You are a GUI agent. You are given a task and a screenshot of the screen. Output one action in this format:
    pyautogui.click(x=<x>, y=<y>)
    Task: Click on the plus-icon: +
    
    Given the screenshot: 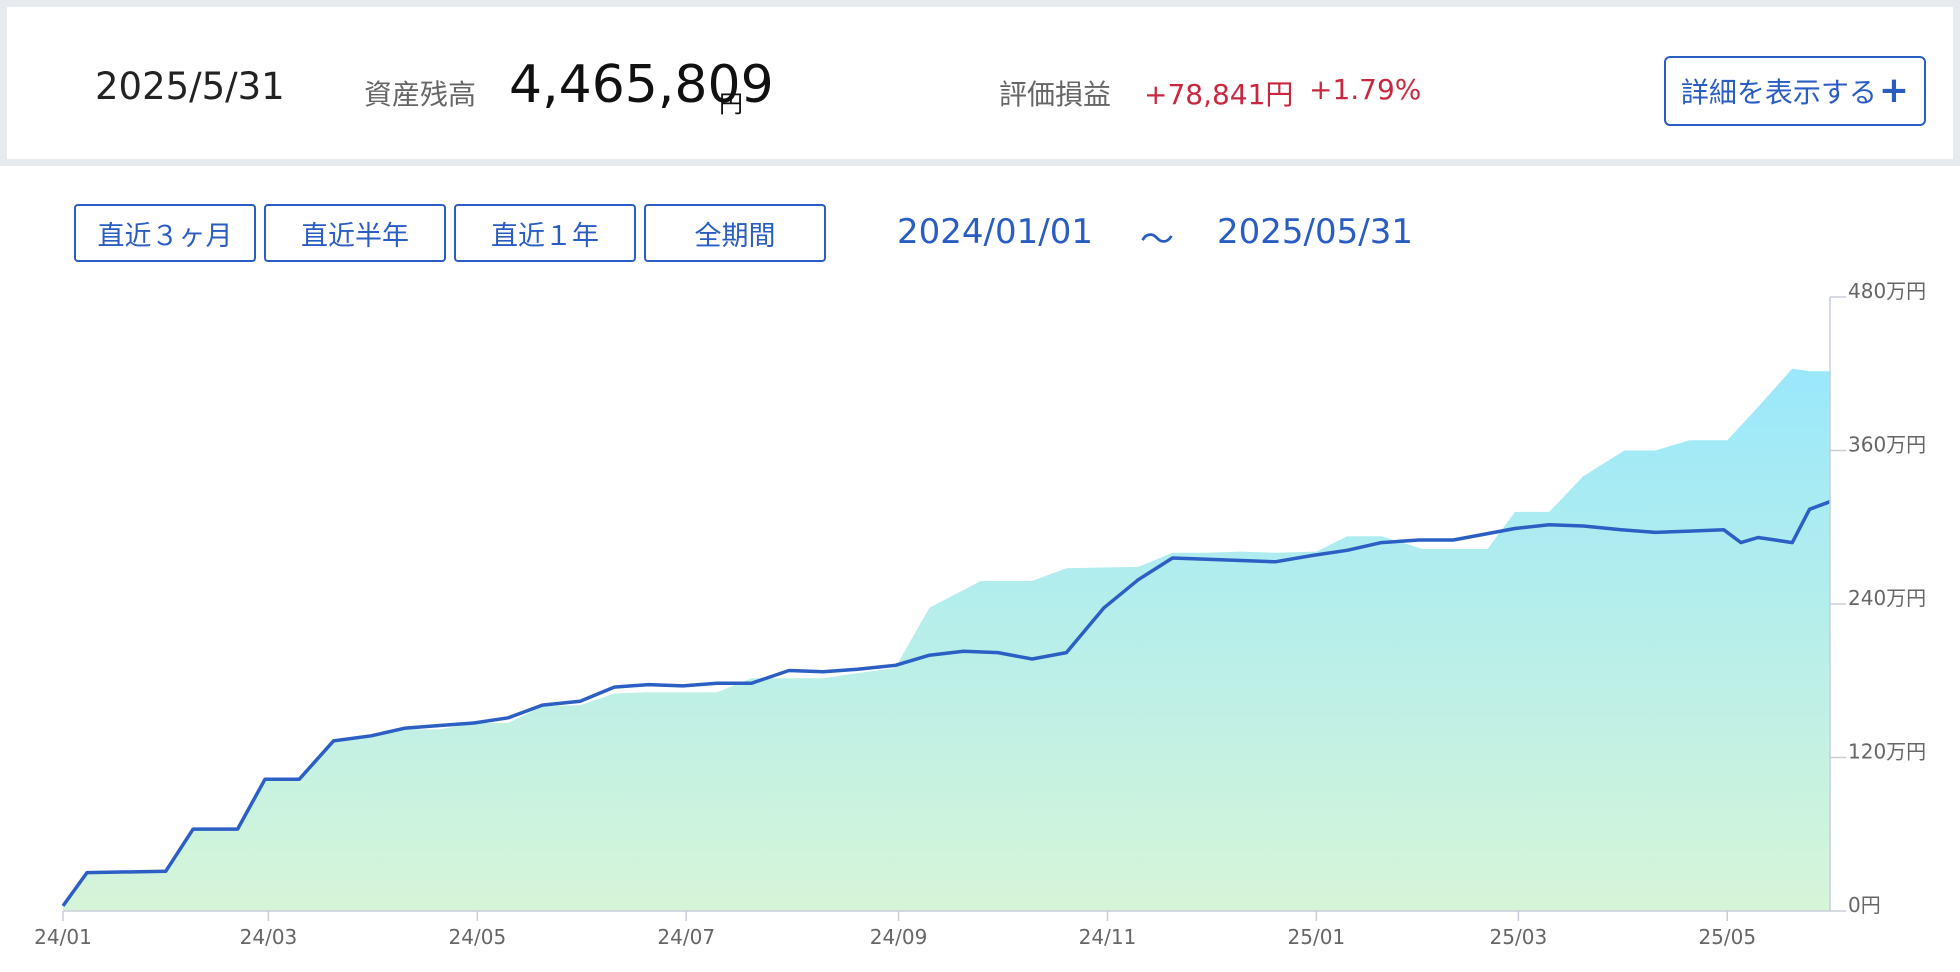 What is the action you would take?
    pyautogui.click(x=1894, y=90)
    